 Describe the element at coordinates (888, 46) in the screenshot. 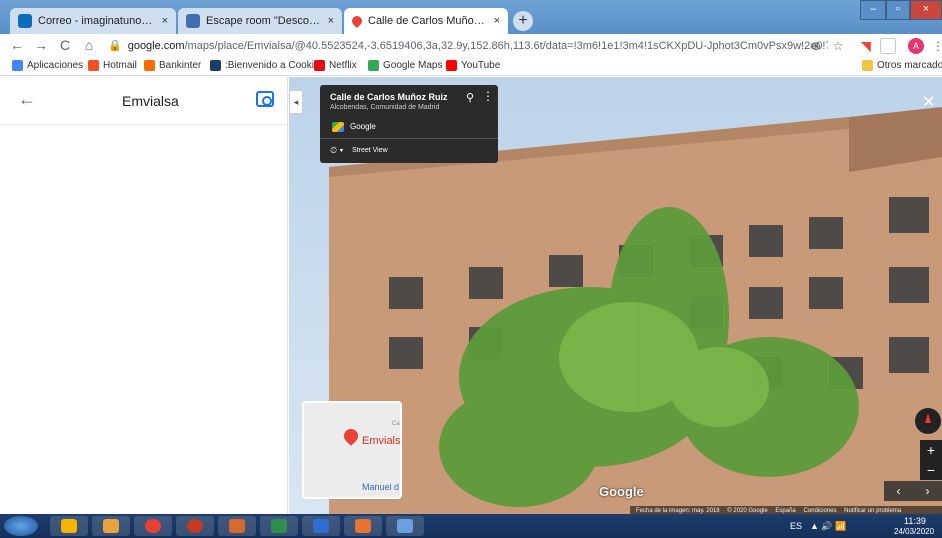

I see `extension-box-icon` at that location.